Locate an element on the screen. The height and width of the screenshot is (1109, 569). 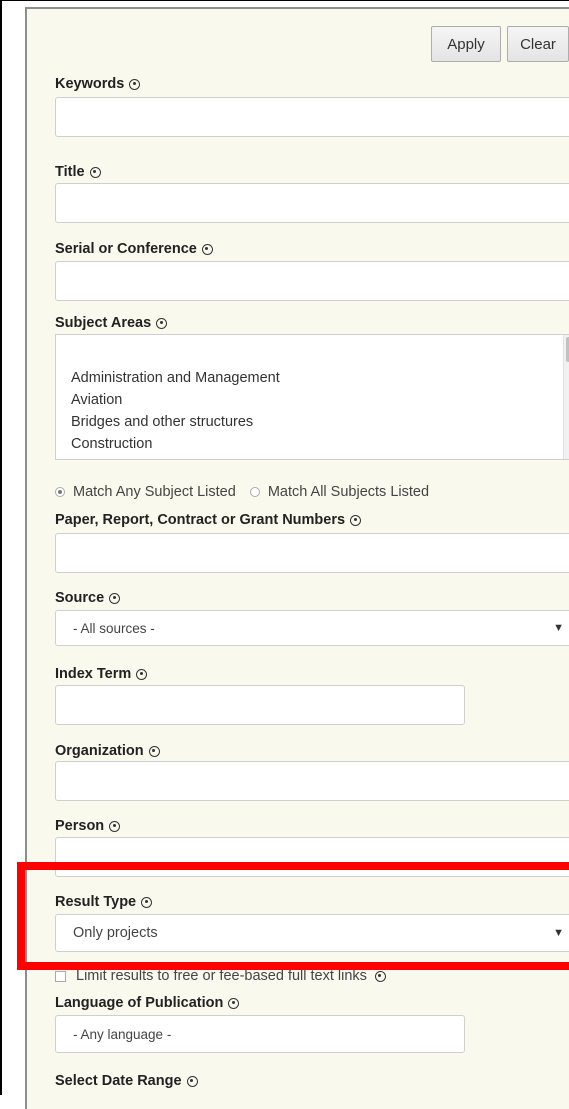
numbers-label-text: Paper, Report, Contract or Grant Numbers is located at coordinates (200, 520).